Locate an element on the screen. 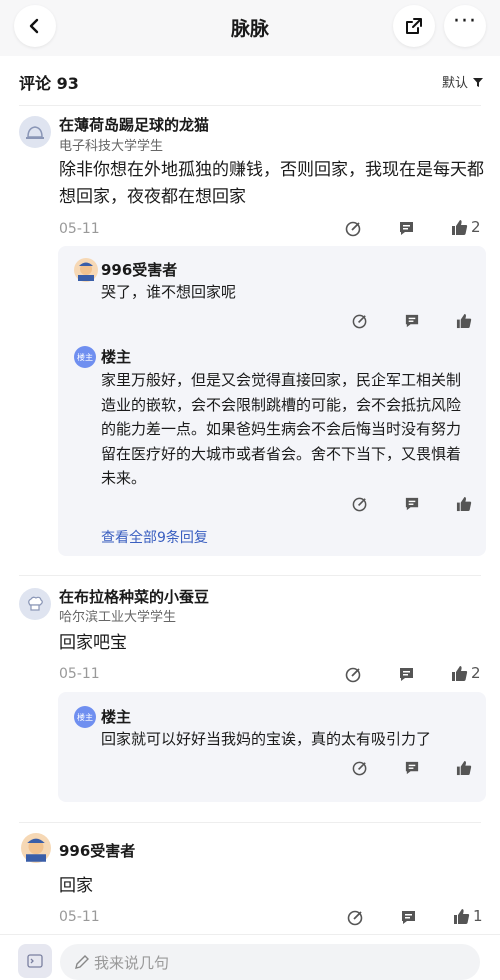  sort-button: 默认 is located at coordinates (463, 81).